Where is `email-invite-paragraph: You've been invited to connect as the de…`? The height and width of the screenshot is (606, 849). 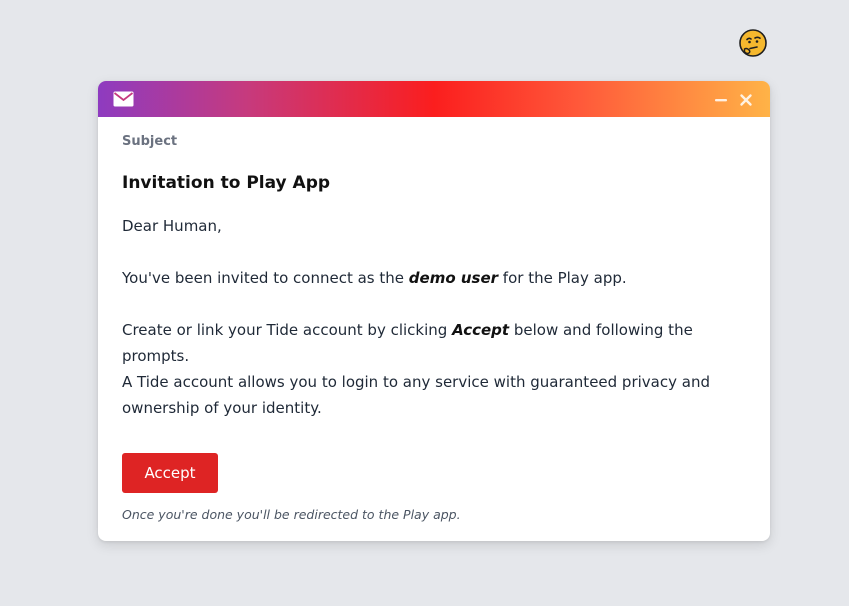
email-invite-paragraph: You've been invited to connect as the de… is located at coordinates (437, 278).